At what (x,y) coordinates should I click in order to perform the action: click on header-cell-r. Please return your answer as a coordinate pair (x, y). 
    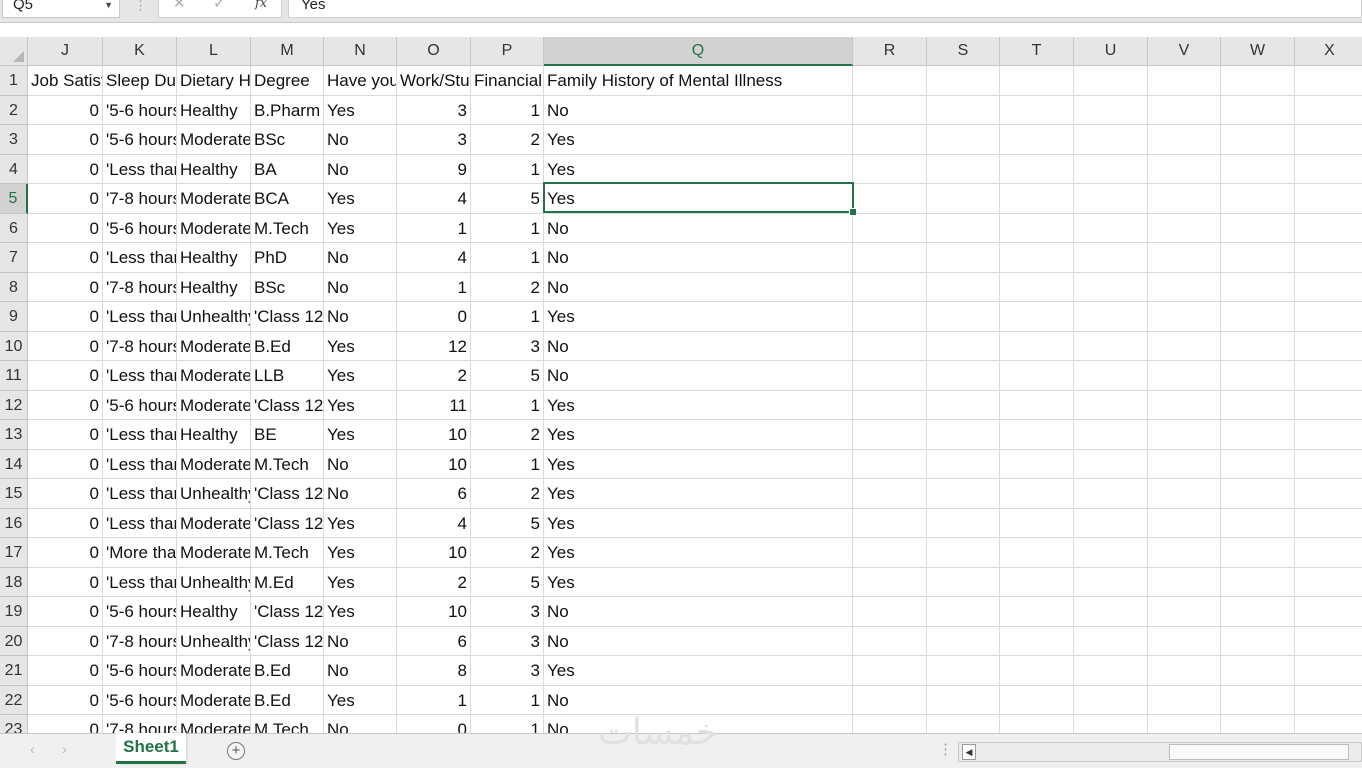
    Looking at the image, I should click on (890, 81).